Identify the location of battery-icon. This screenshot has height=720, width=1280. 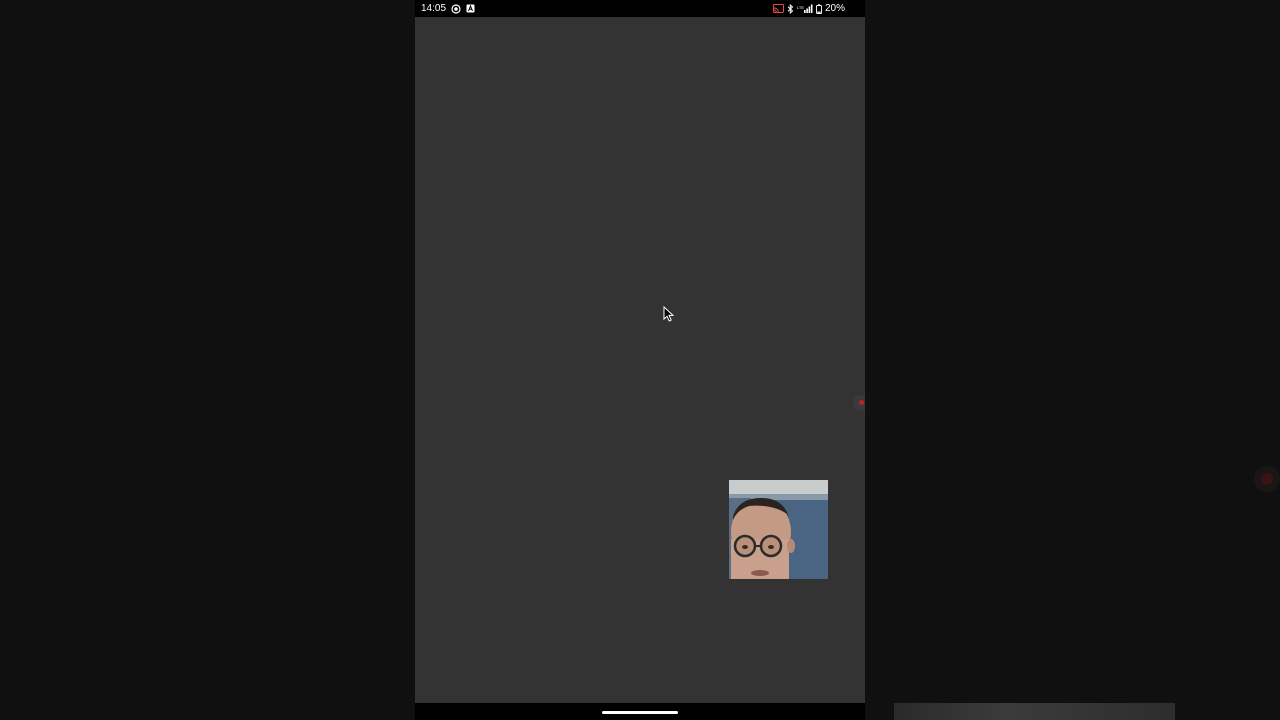
(819, 8).